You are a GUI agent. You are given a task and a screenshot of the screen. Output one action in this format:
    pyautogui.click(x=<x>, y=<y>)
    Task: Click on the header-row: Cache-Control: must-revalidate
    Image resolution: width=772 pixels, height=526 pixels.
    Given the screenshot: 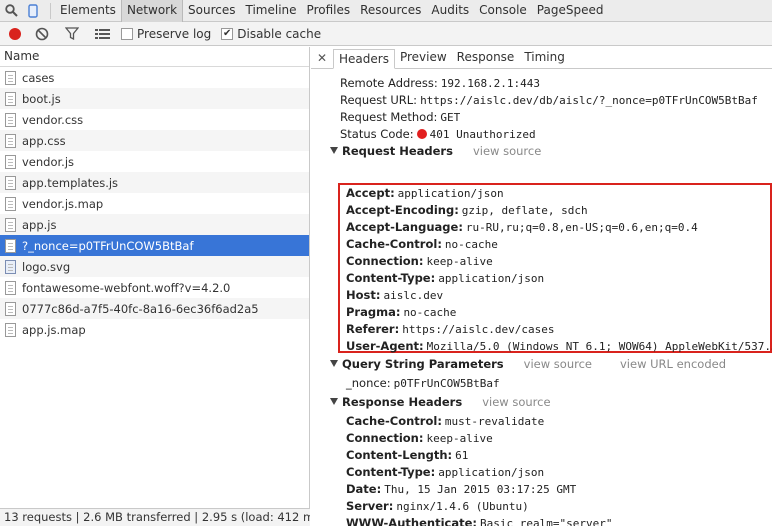 What is the action you would take?
    pyautogui.click(x=445, y=421)
    